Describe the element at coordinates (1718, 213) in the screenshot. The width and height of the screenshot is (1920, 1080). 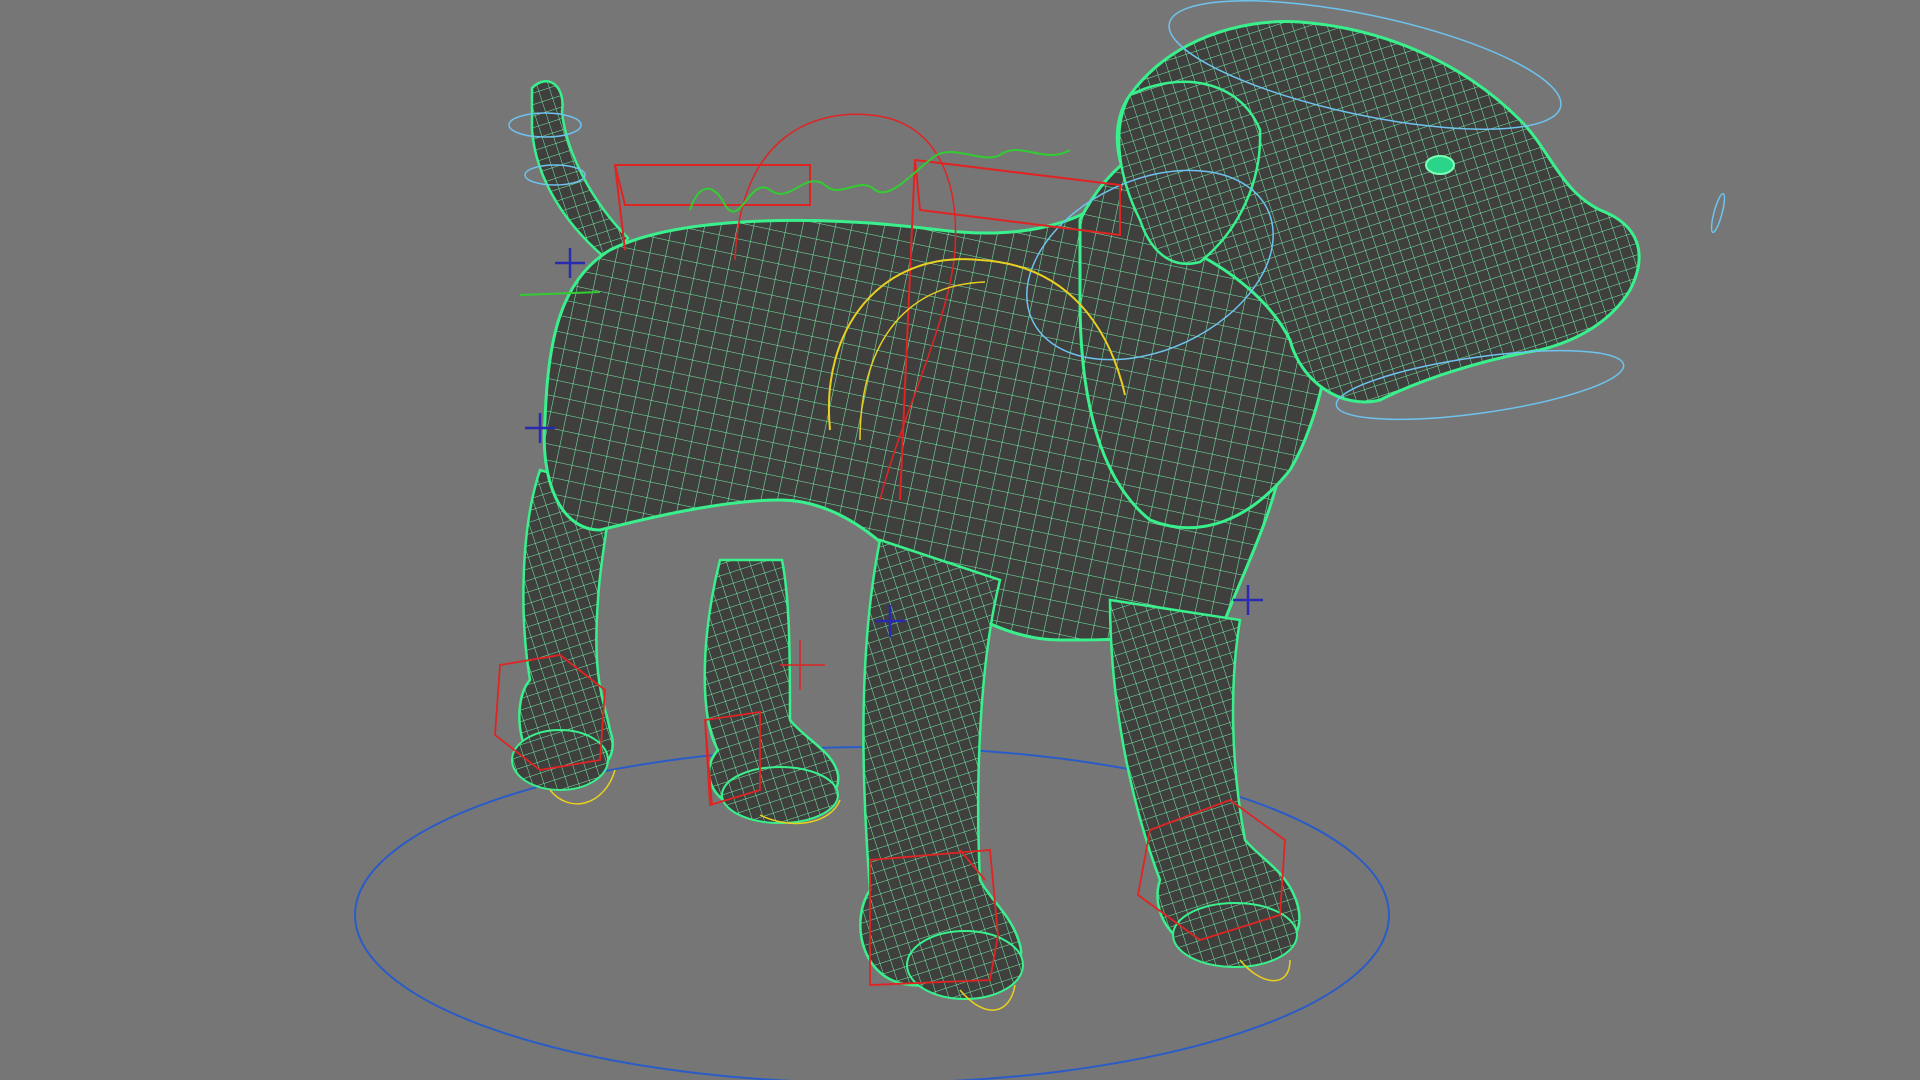
I see `nose-control-curve` at that location.